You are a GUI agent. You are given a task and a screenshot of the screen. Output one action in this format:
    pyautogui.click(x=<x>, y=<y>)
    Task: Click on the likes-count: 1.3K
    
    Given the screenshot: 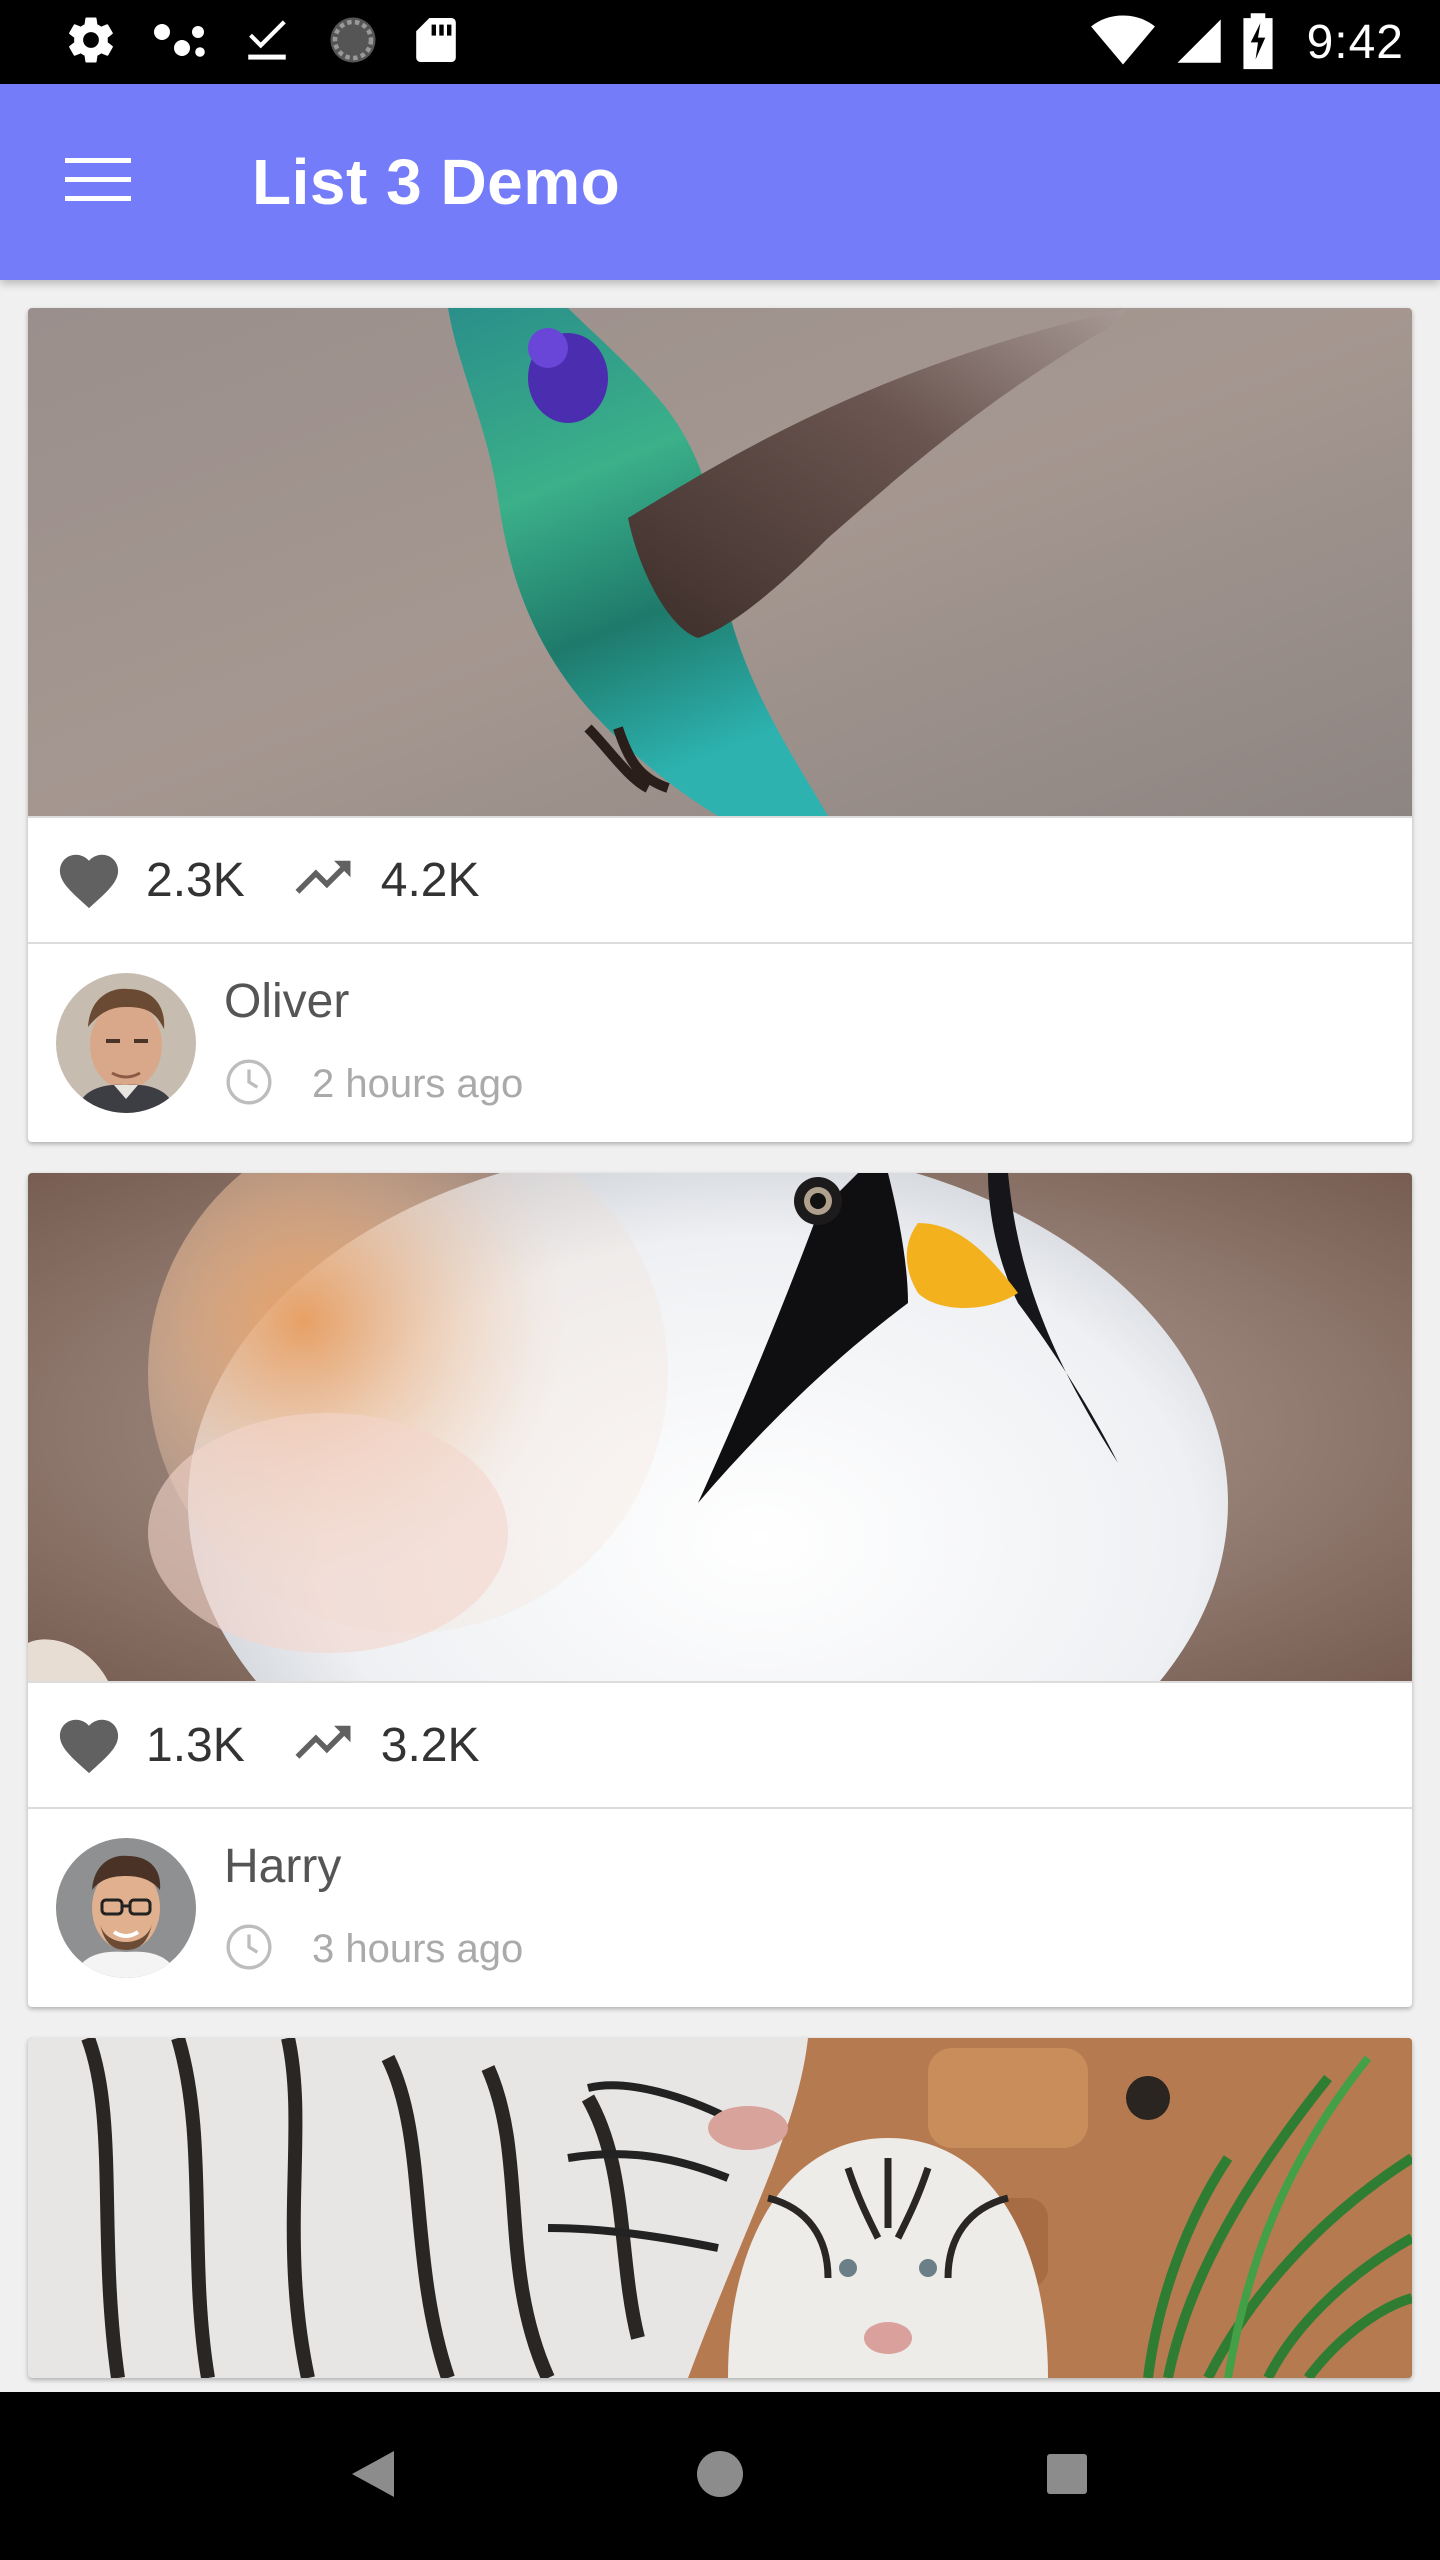 What is the action you would take?
    pyautogui.click(x=195, y=1745)
    